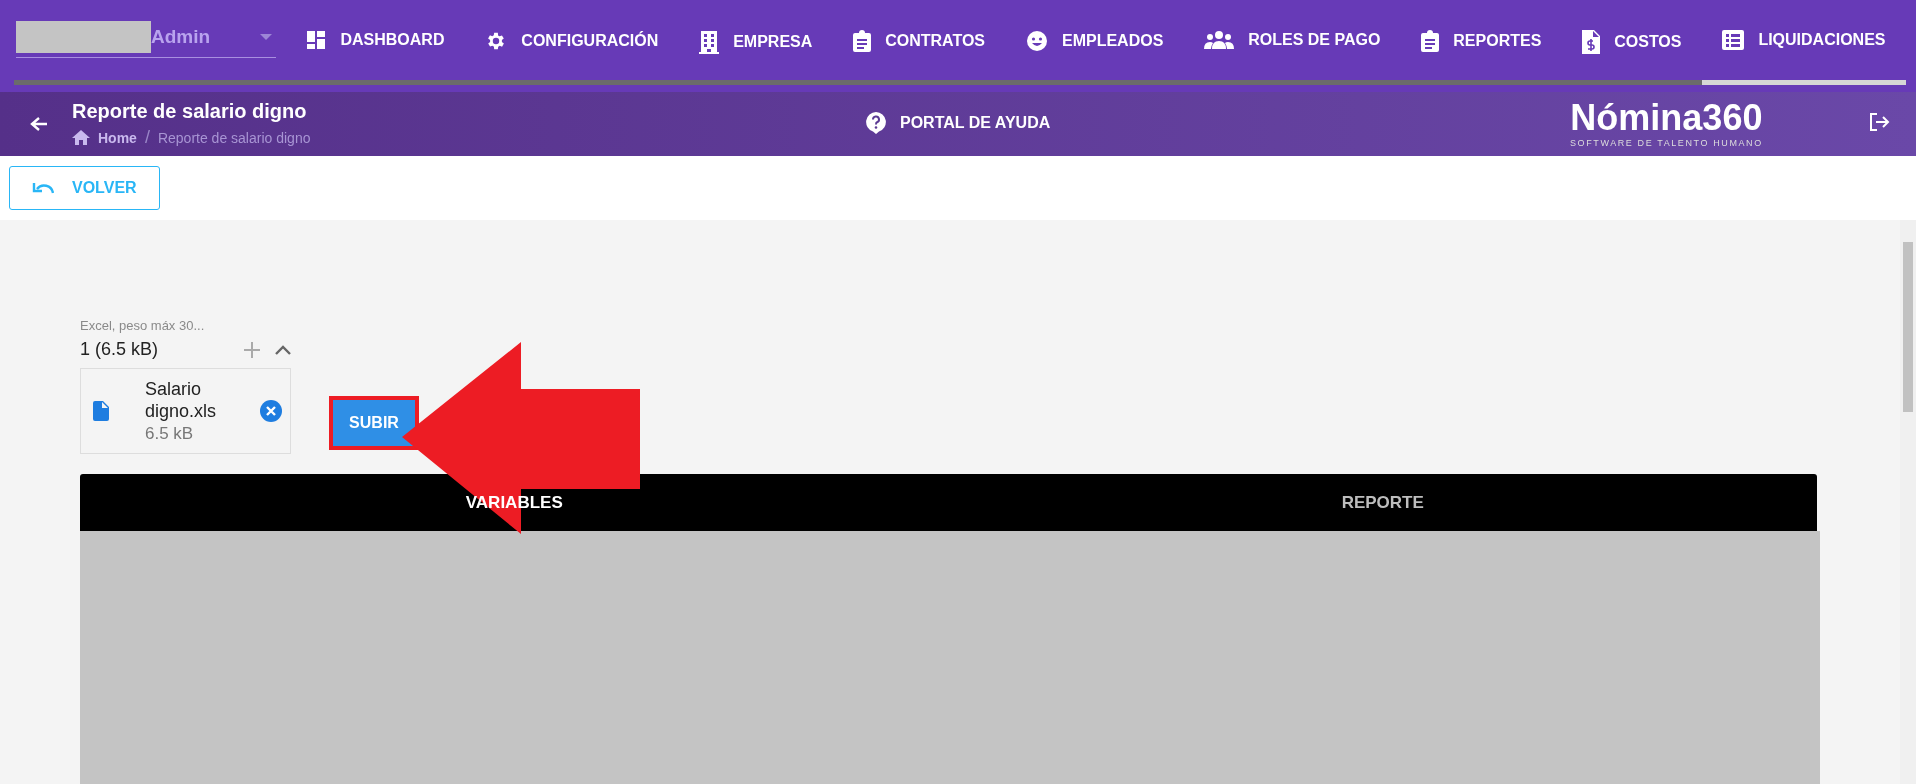  I want to click on nav-tab: EMPLEADOS, so click(1094, 41).